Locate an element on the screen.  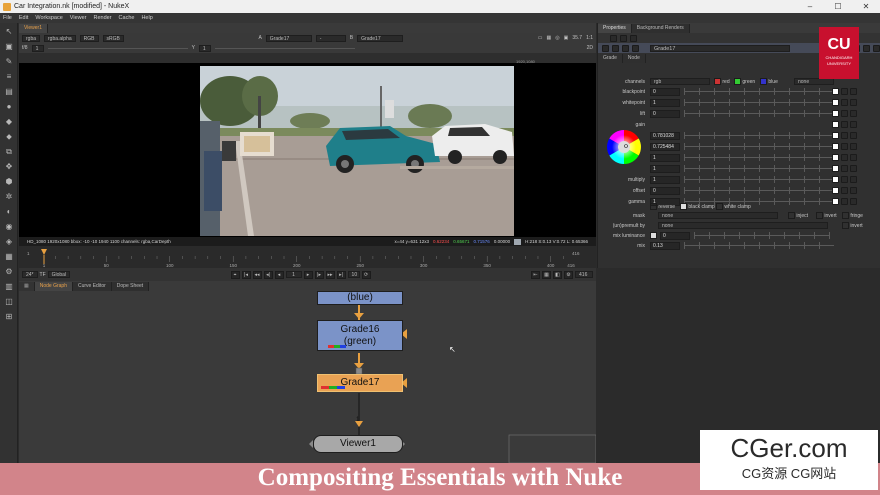
grade16-node: Grade16 (green) is located at coordinates (360, 335).